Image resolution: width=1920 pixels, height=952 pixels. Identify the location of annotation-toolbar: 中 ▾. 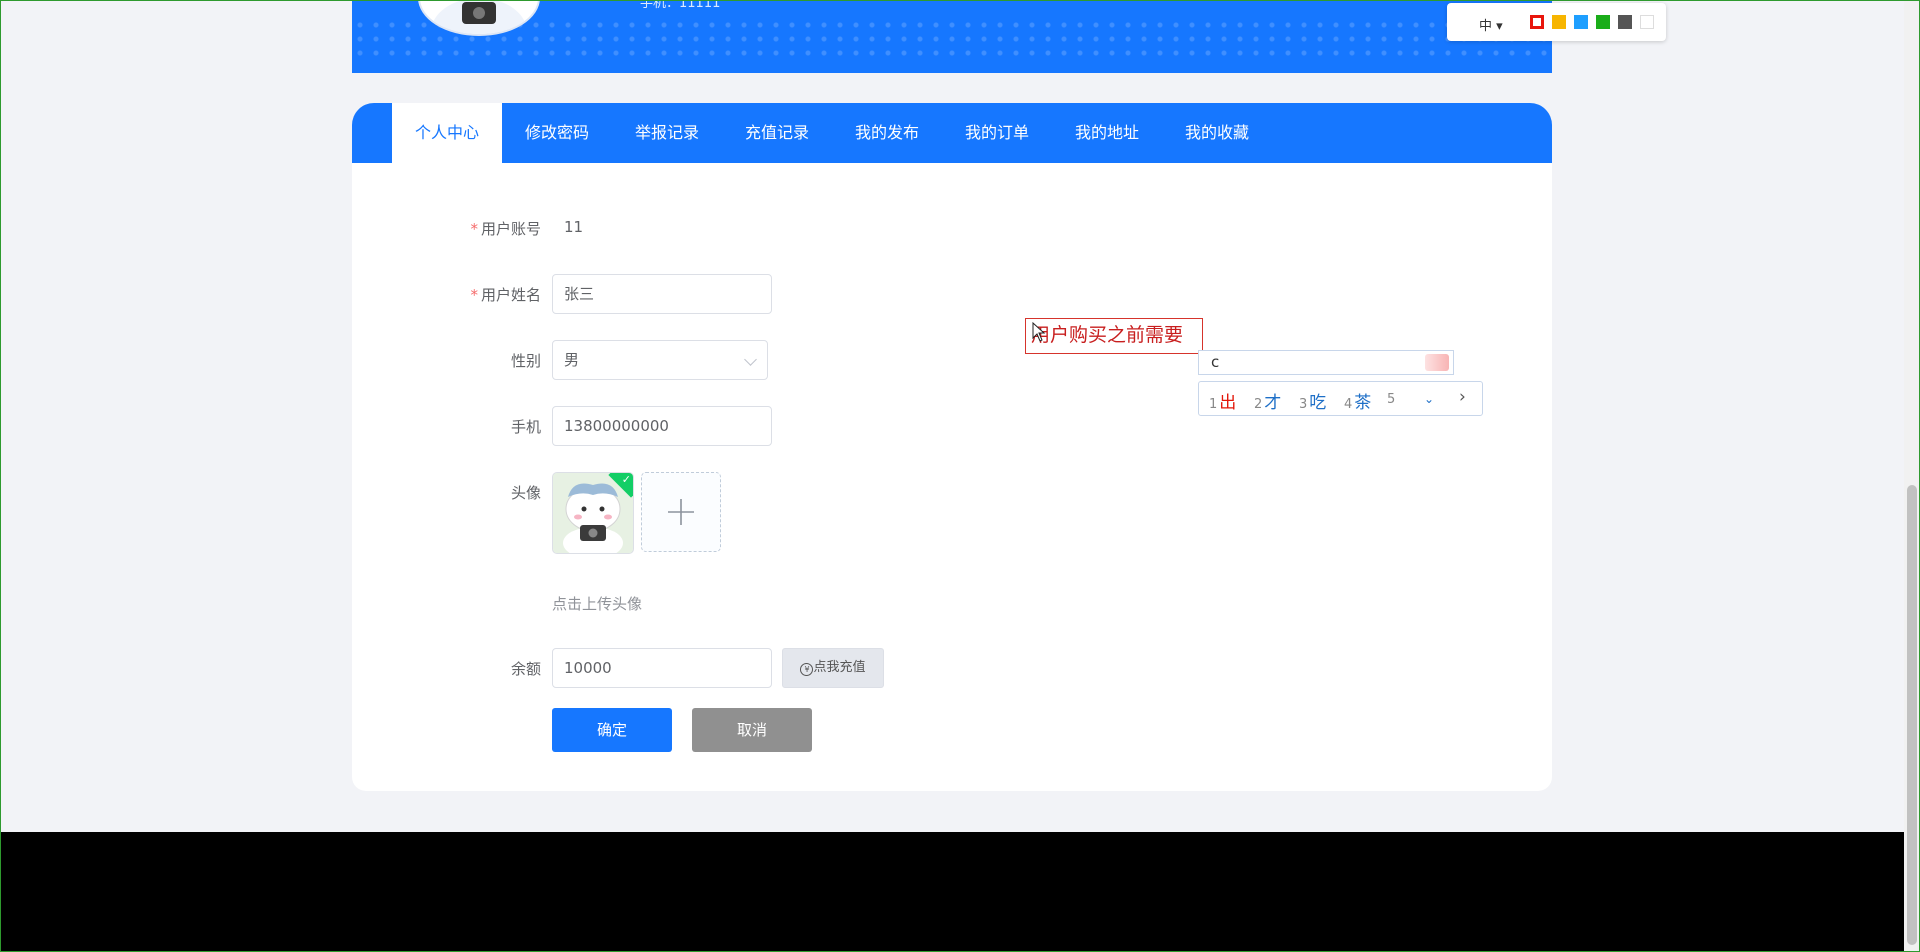
(1556, 22).